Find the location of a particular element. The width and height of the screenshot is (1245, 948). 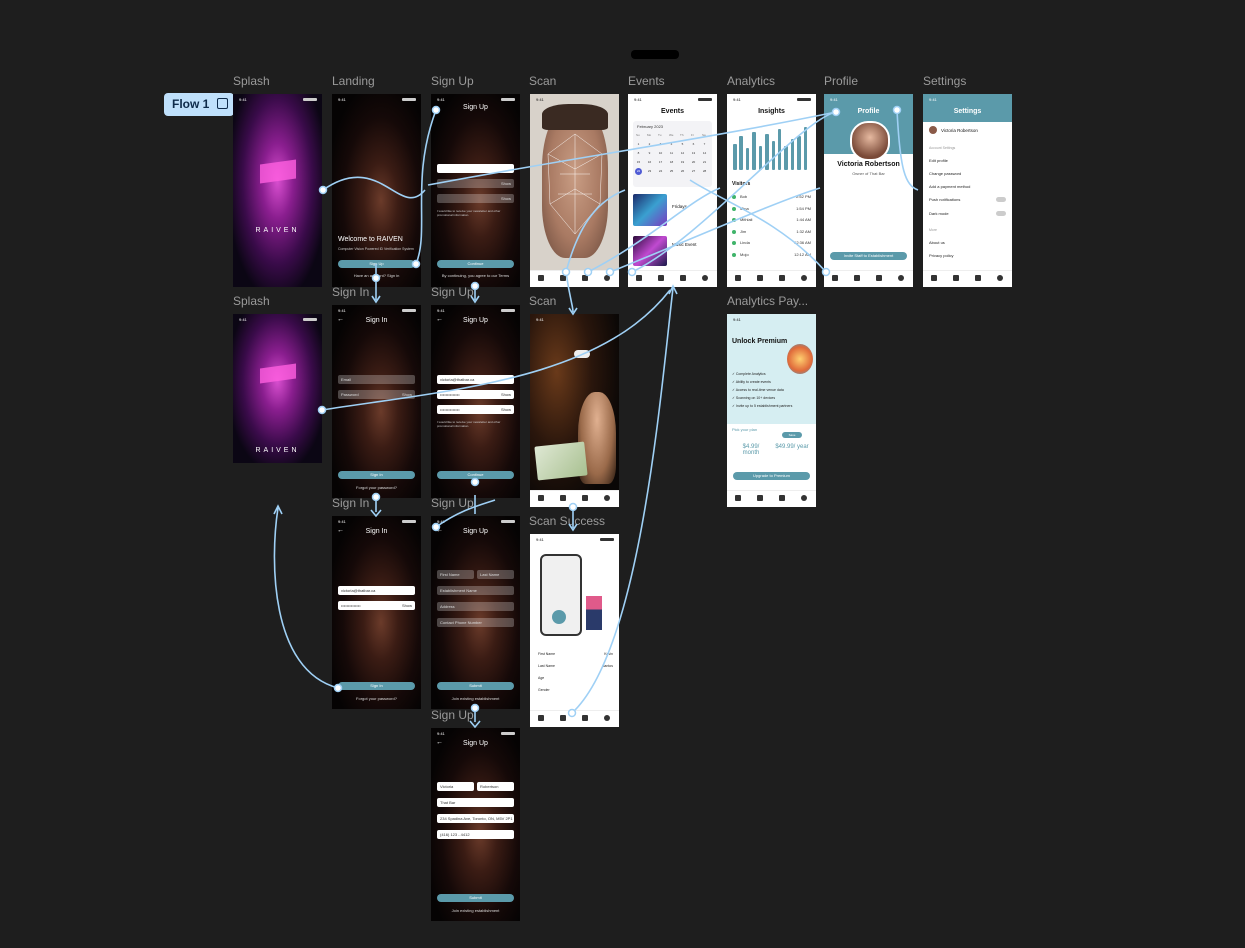

settings-change-password: Change password is located at coordinates (945, 173).